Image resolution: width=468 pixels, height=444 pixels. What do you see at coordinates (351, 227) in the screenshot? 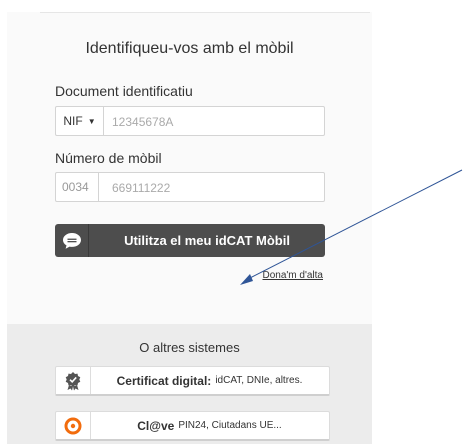
I see `annotation-arrow` at bounding box center [351, 227].